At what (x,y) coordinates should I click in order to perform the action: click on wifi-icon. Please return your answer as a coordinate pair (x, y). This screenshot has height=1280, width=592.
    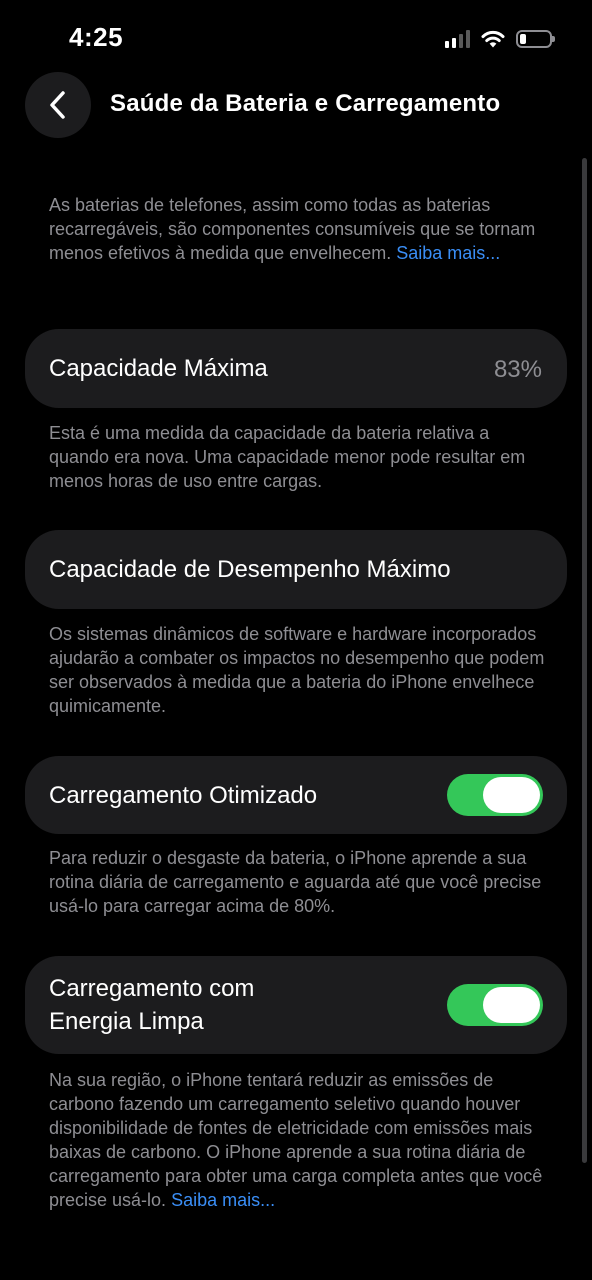
    Looking at the image, I should click on (493, 39).